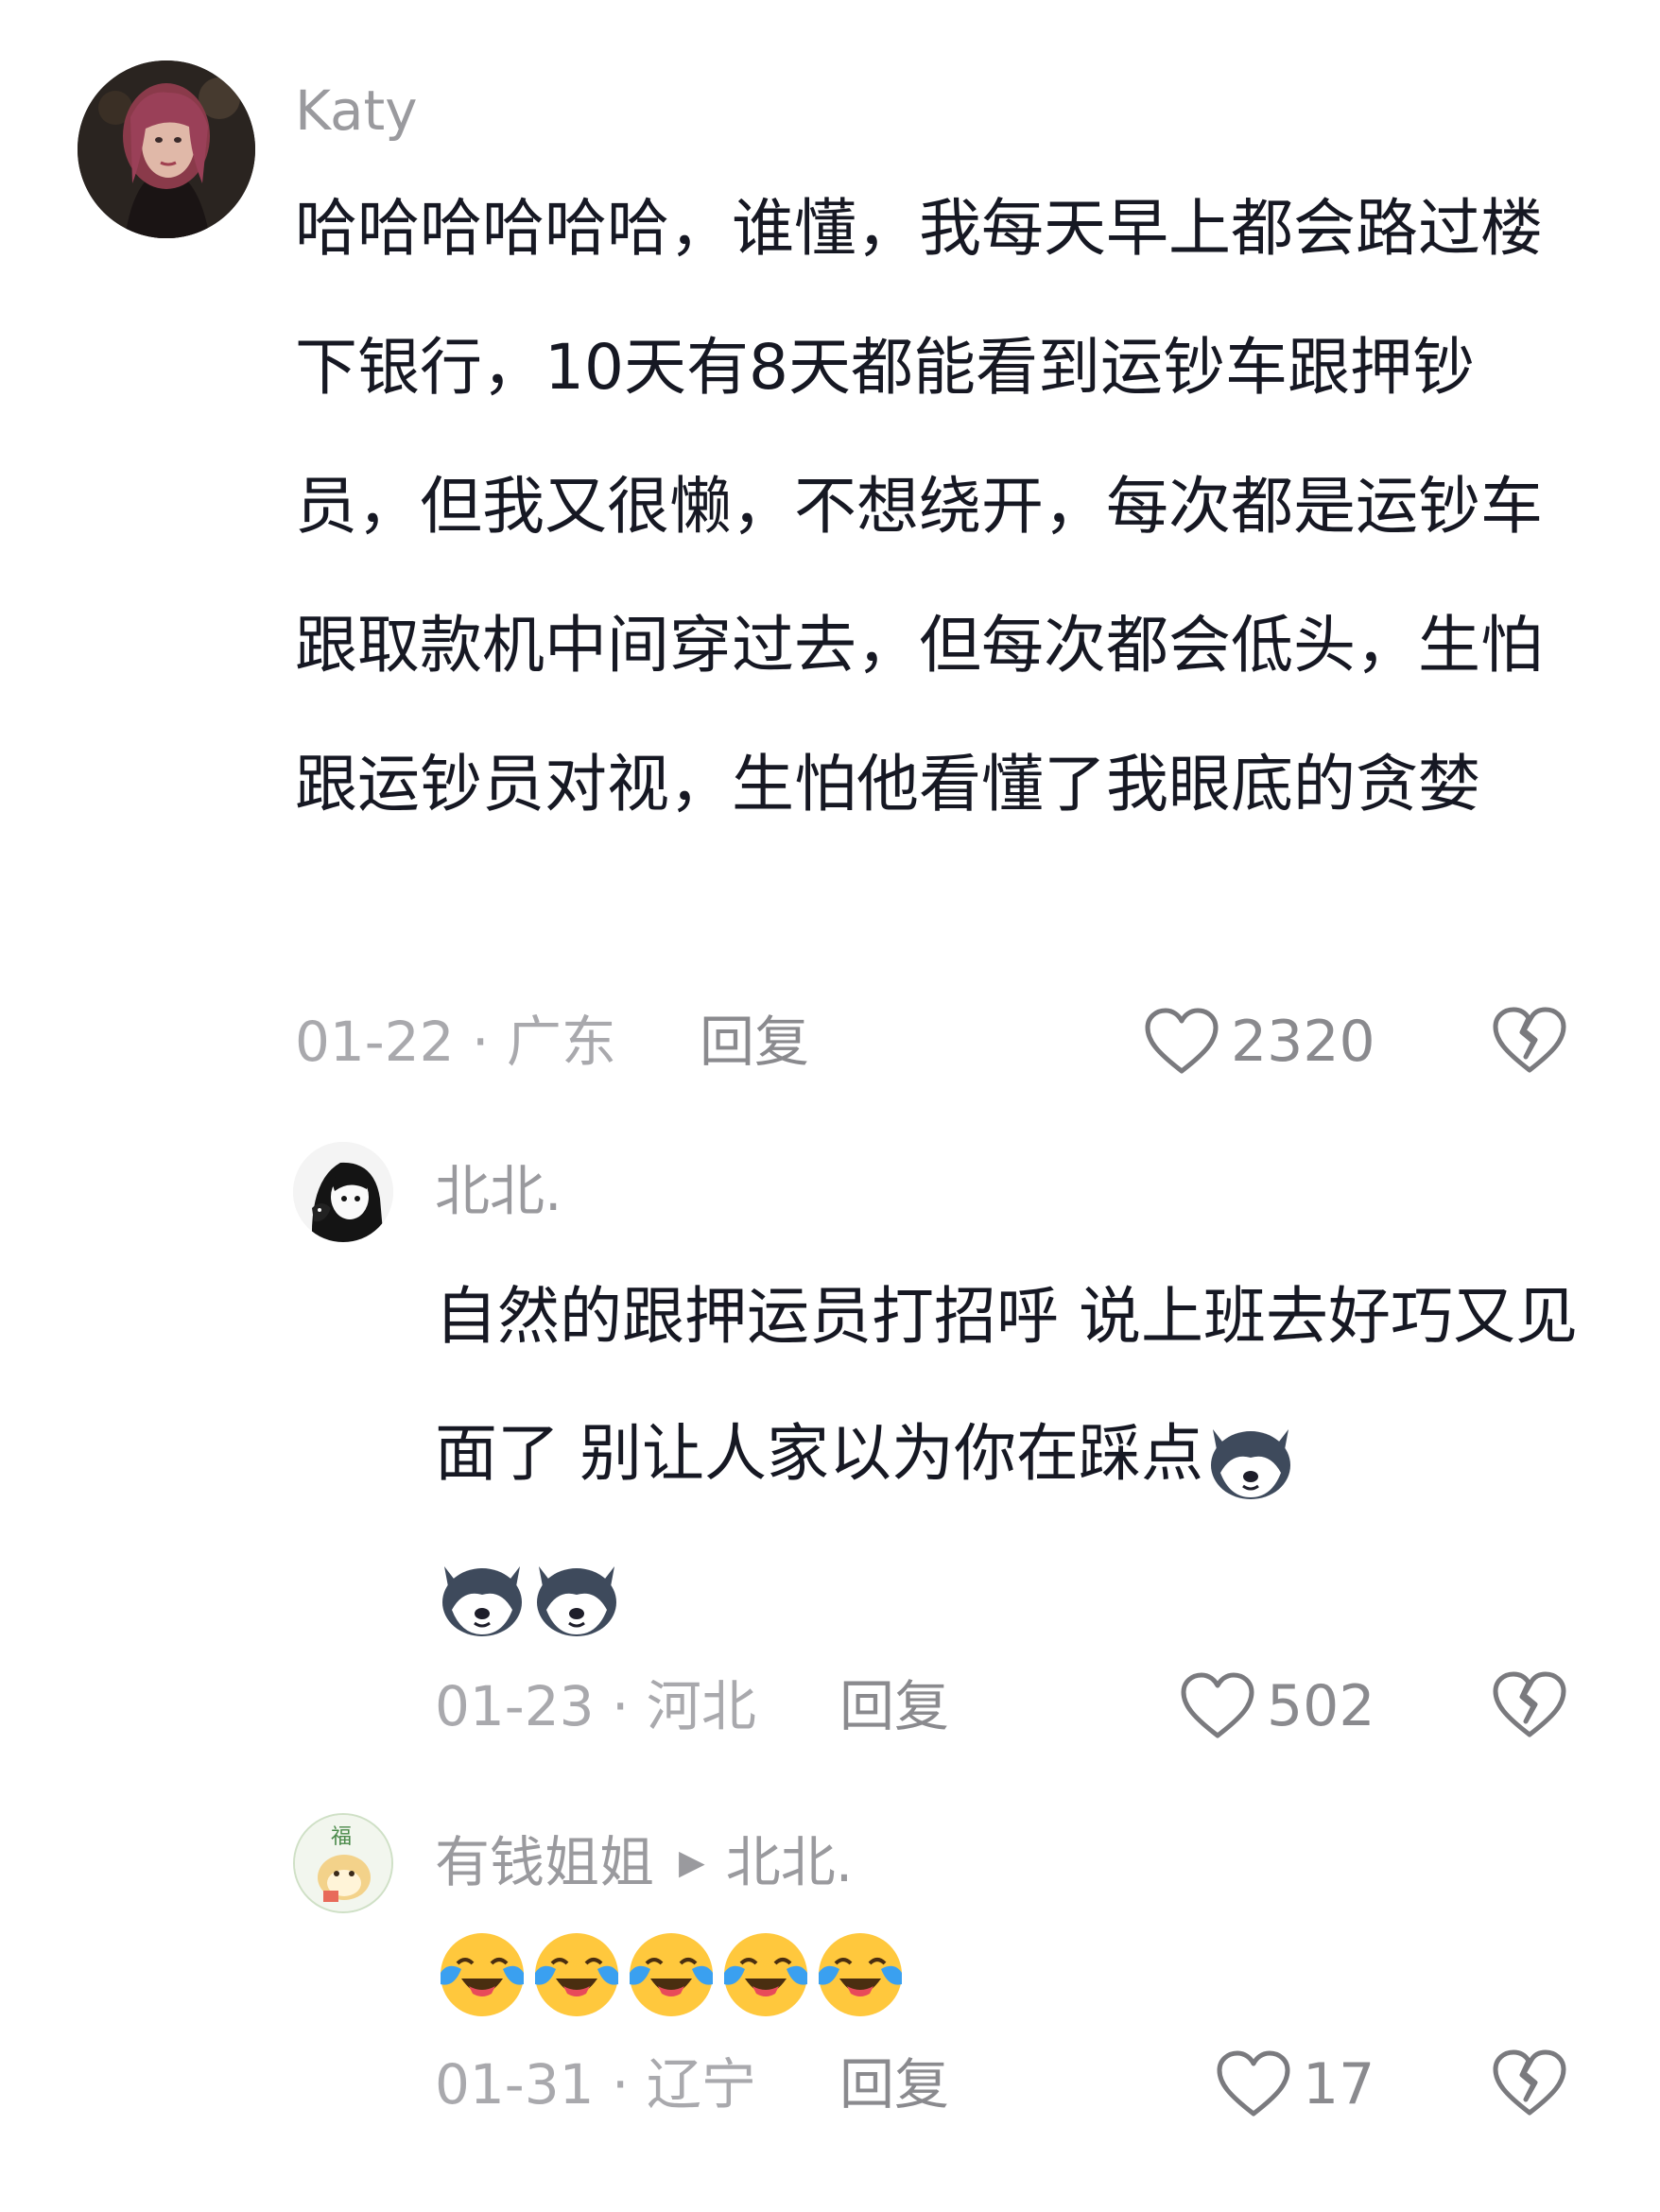 The width and height of the screenshot is (1660, 2212). I want to click on like-button: 502, so click(1277, 1706).